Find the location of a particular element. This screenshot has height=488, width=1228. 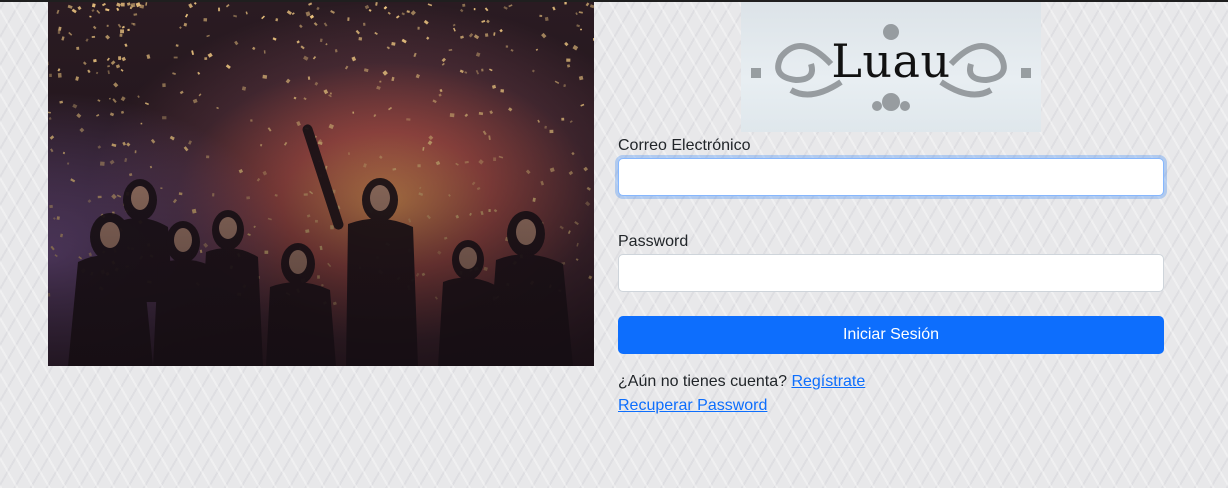

password-label: Password is located at coordinates (653, 241).